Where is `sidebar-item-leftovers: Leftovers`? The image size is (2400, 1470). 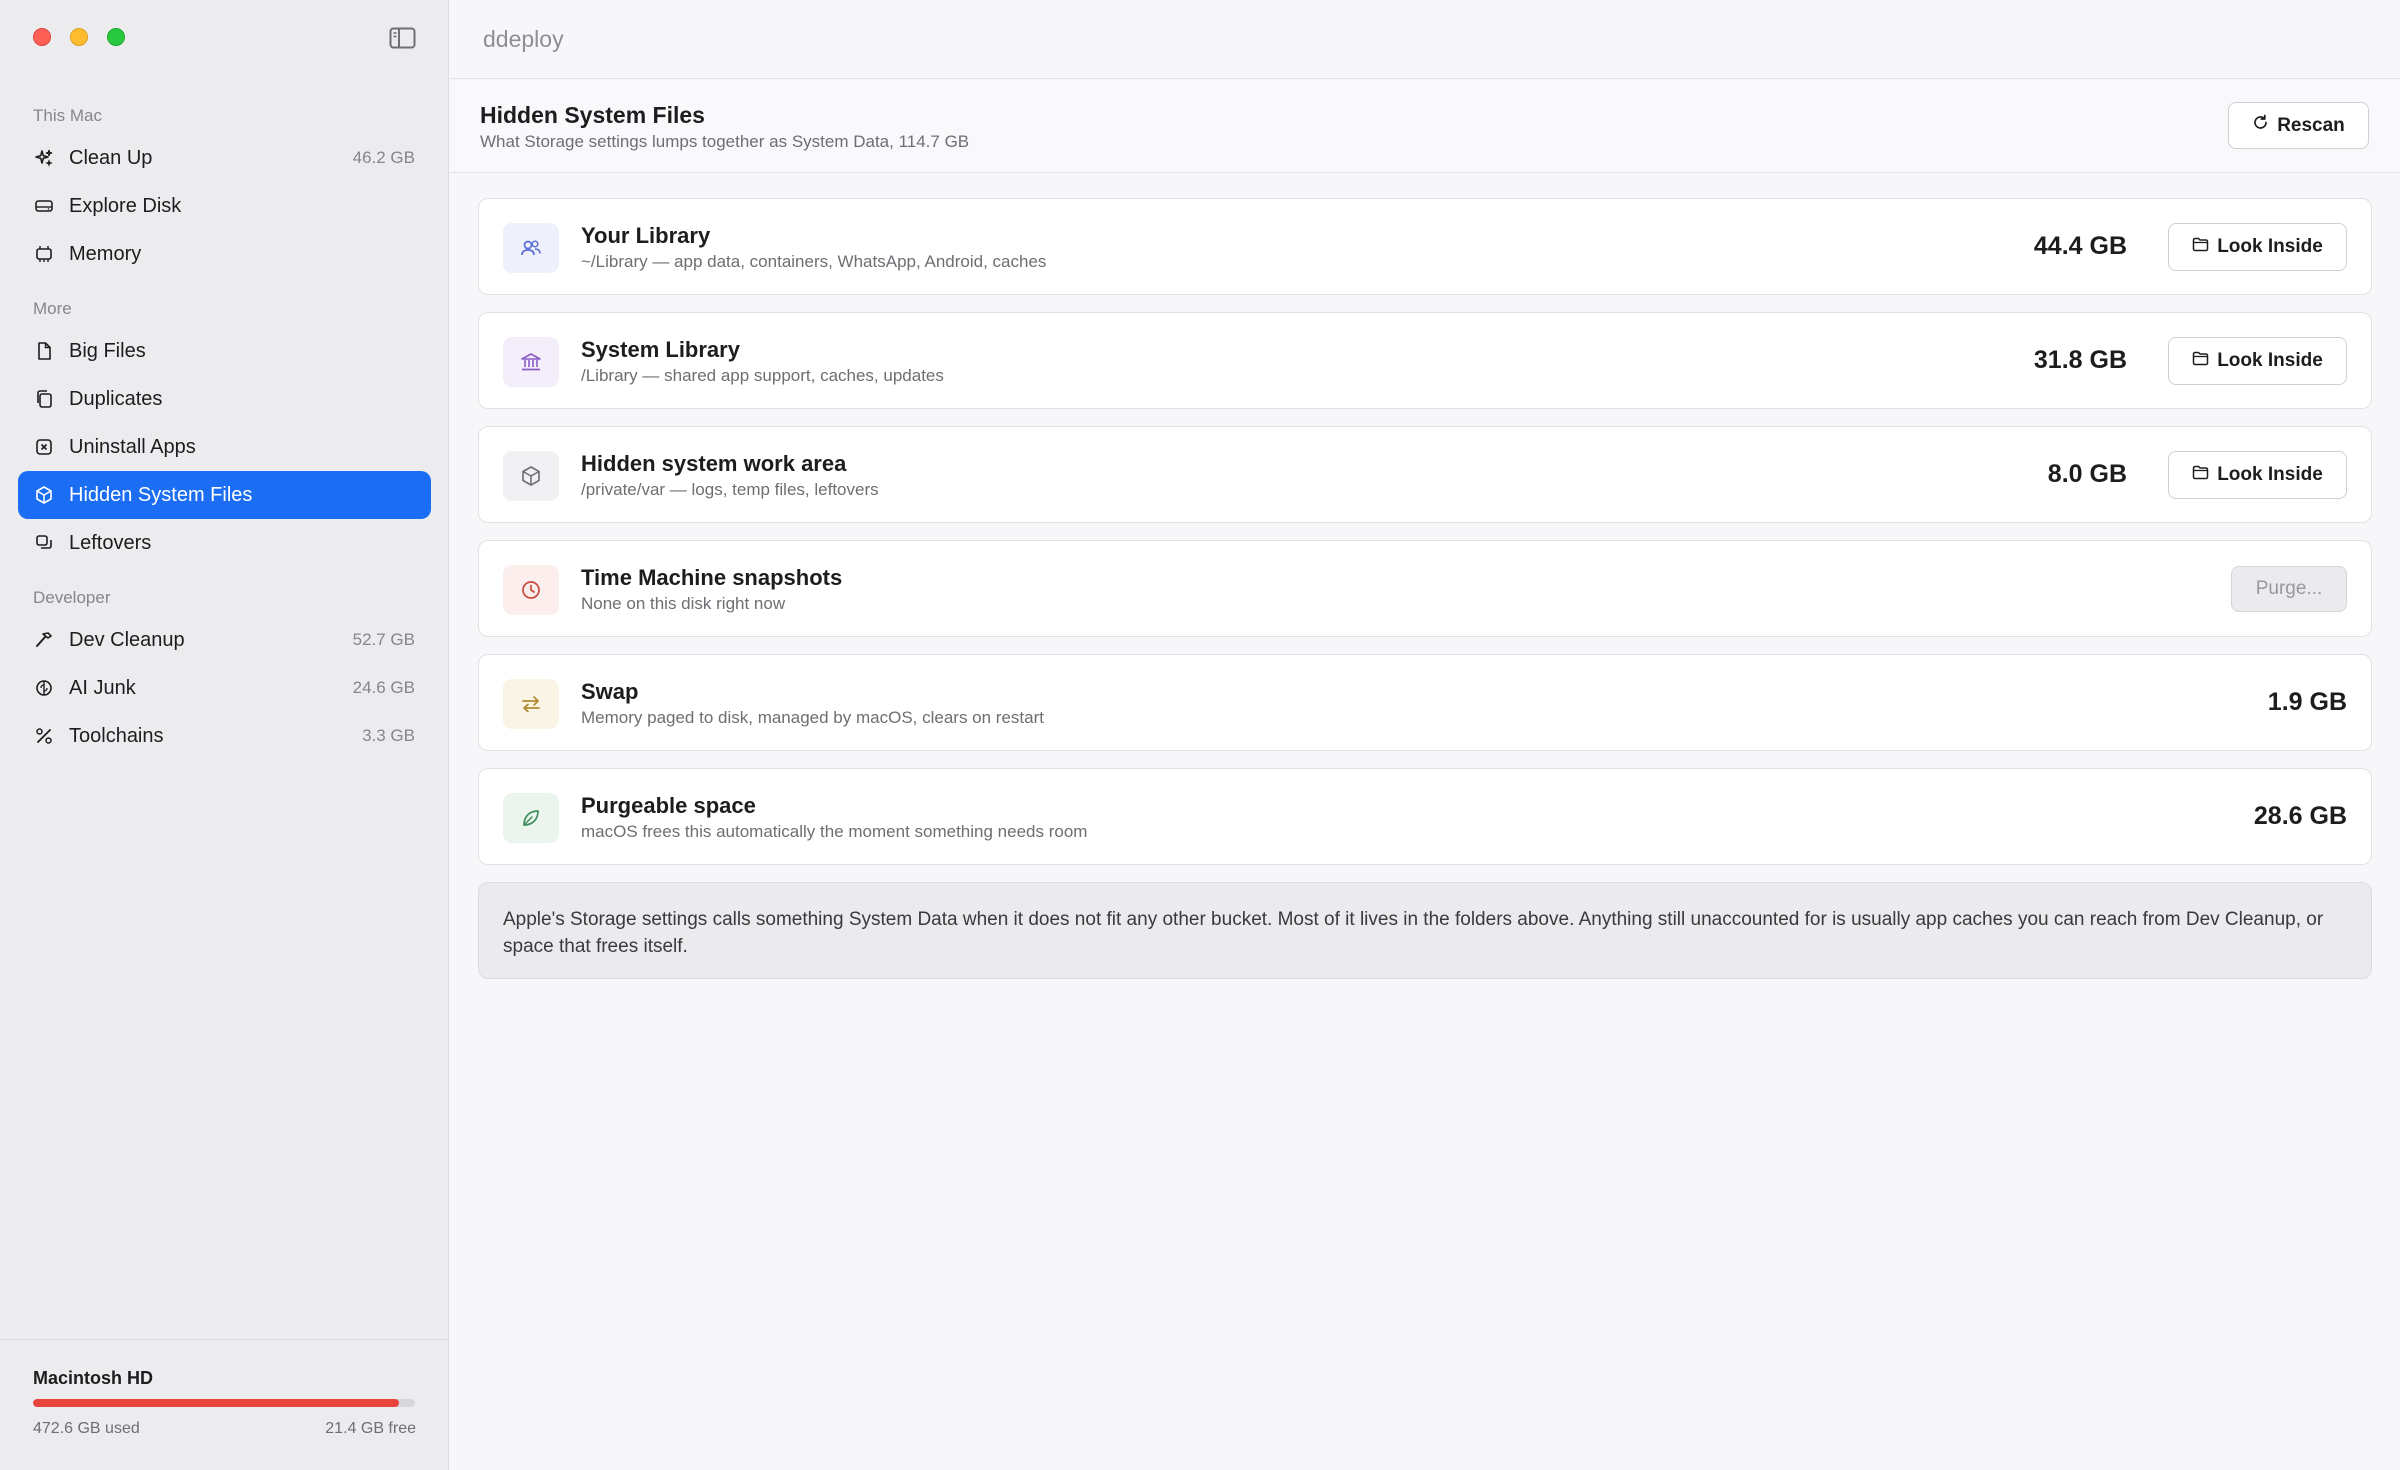 sidebar-item-leftovers: Leftovers is located at coordinates (224, 543).